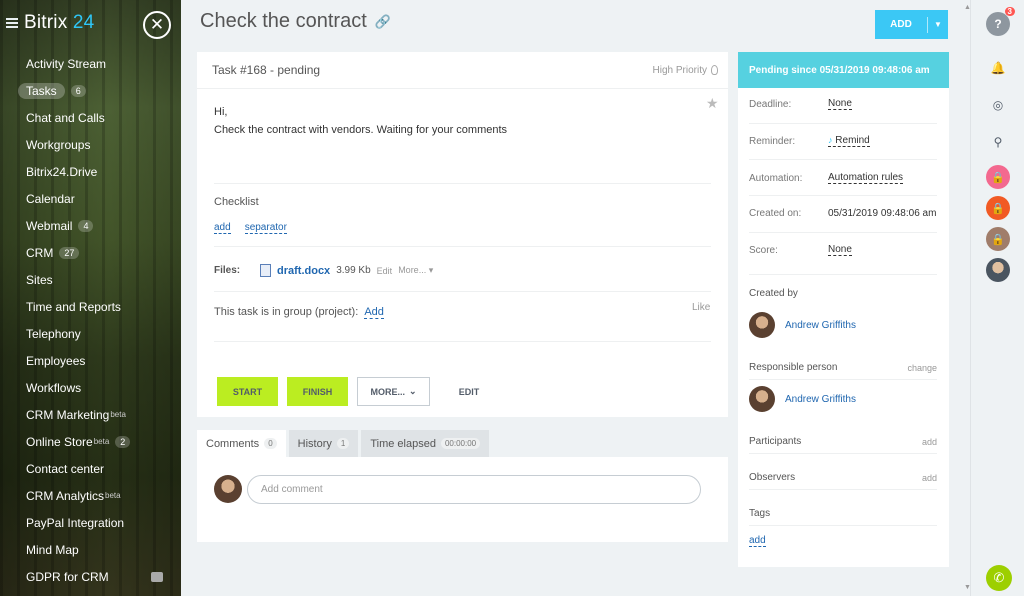  I want to click on finish-button: FINISH, so click(317, 391).